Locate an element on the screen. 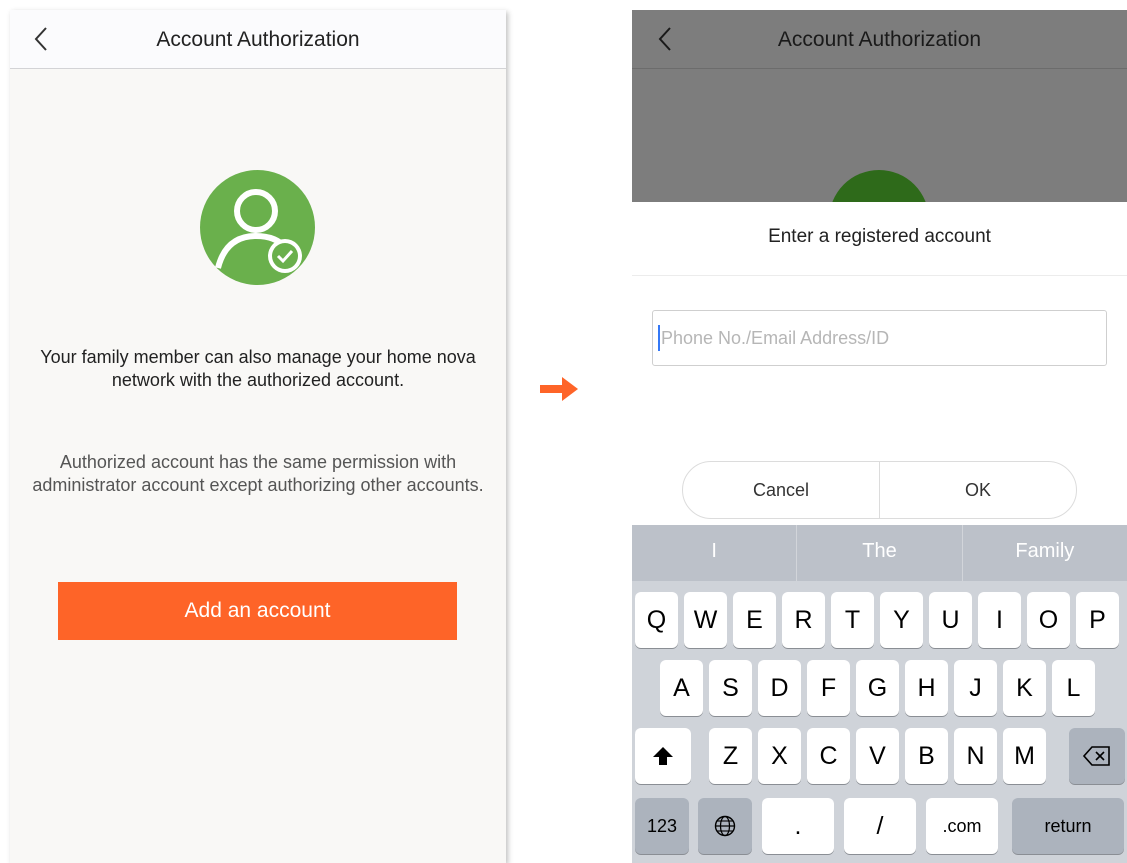  key-z: Z is located at coordinates (730, 756).